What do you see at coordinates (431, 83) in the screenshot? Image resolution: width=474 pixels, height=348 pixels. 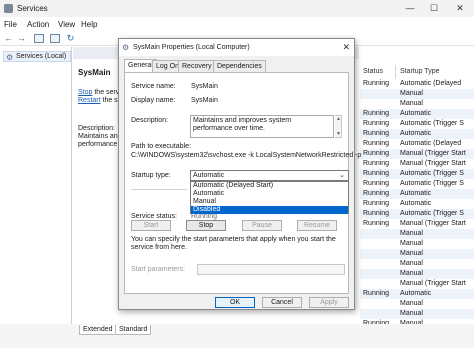 I see `row-startup-type: Automatic (Delayed` at bounding box center [431, 83].